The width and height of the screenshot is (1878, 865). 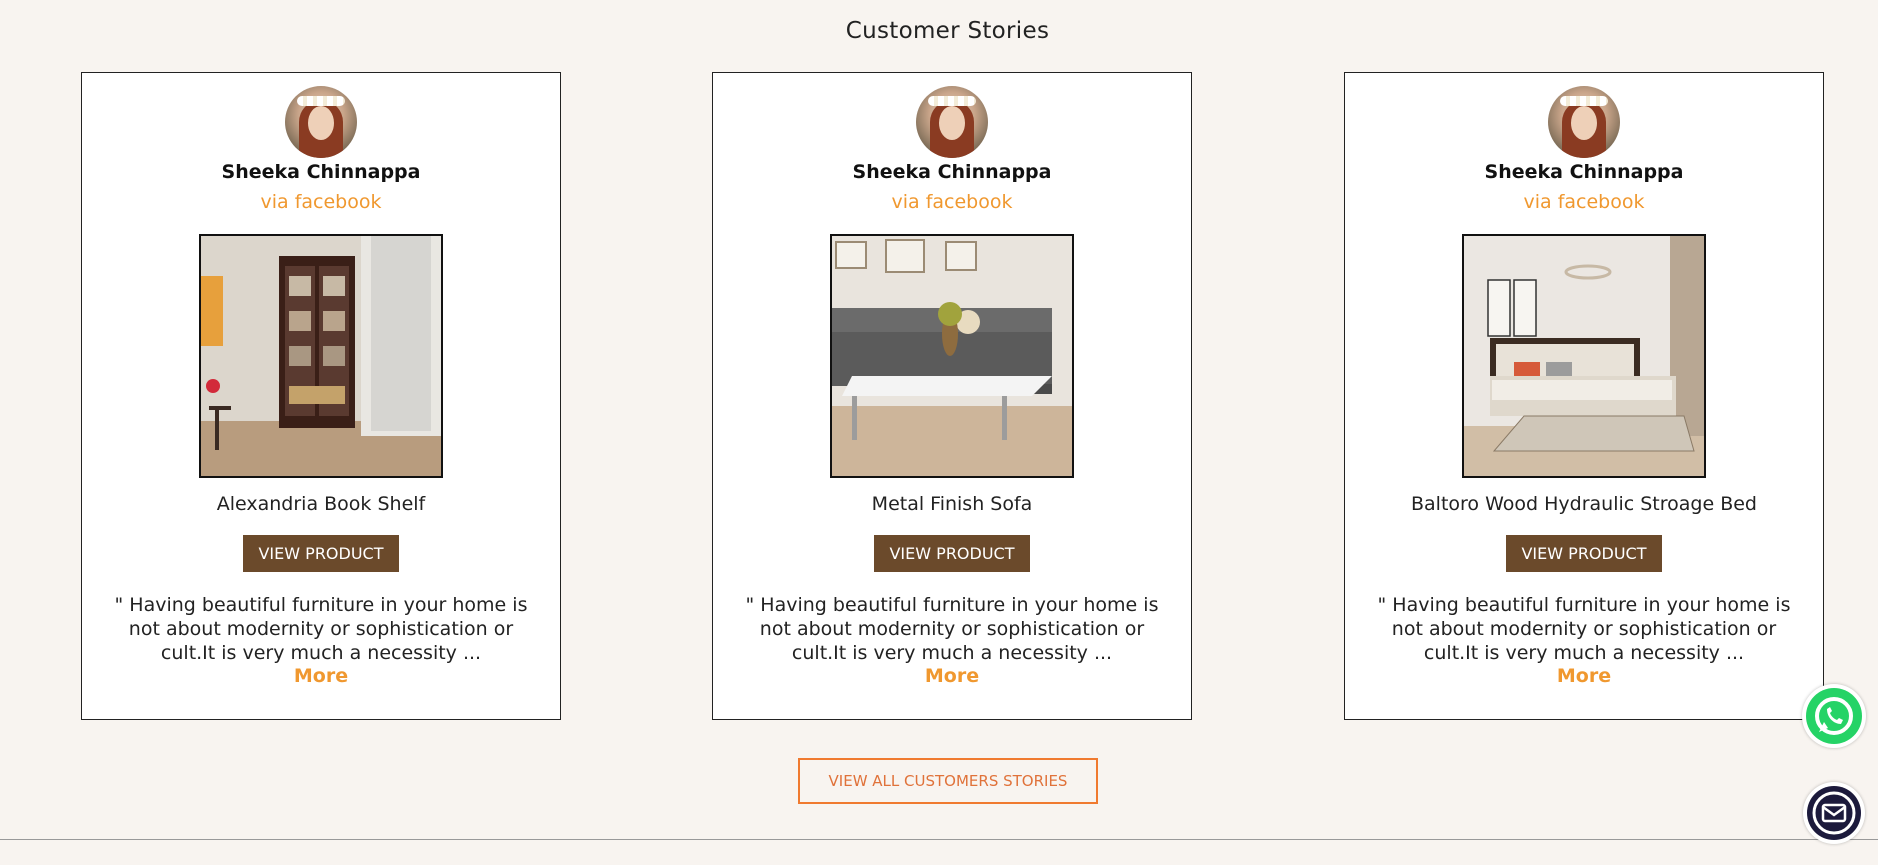 I want to click on chat-button, so click(x=1834, y=813).